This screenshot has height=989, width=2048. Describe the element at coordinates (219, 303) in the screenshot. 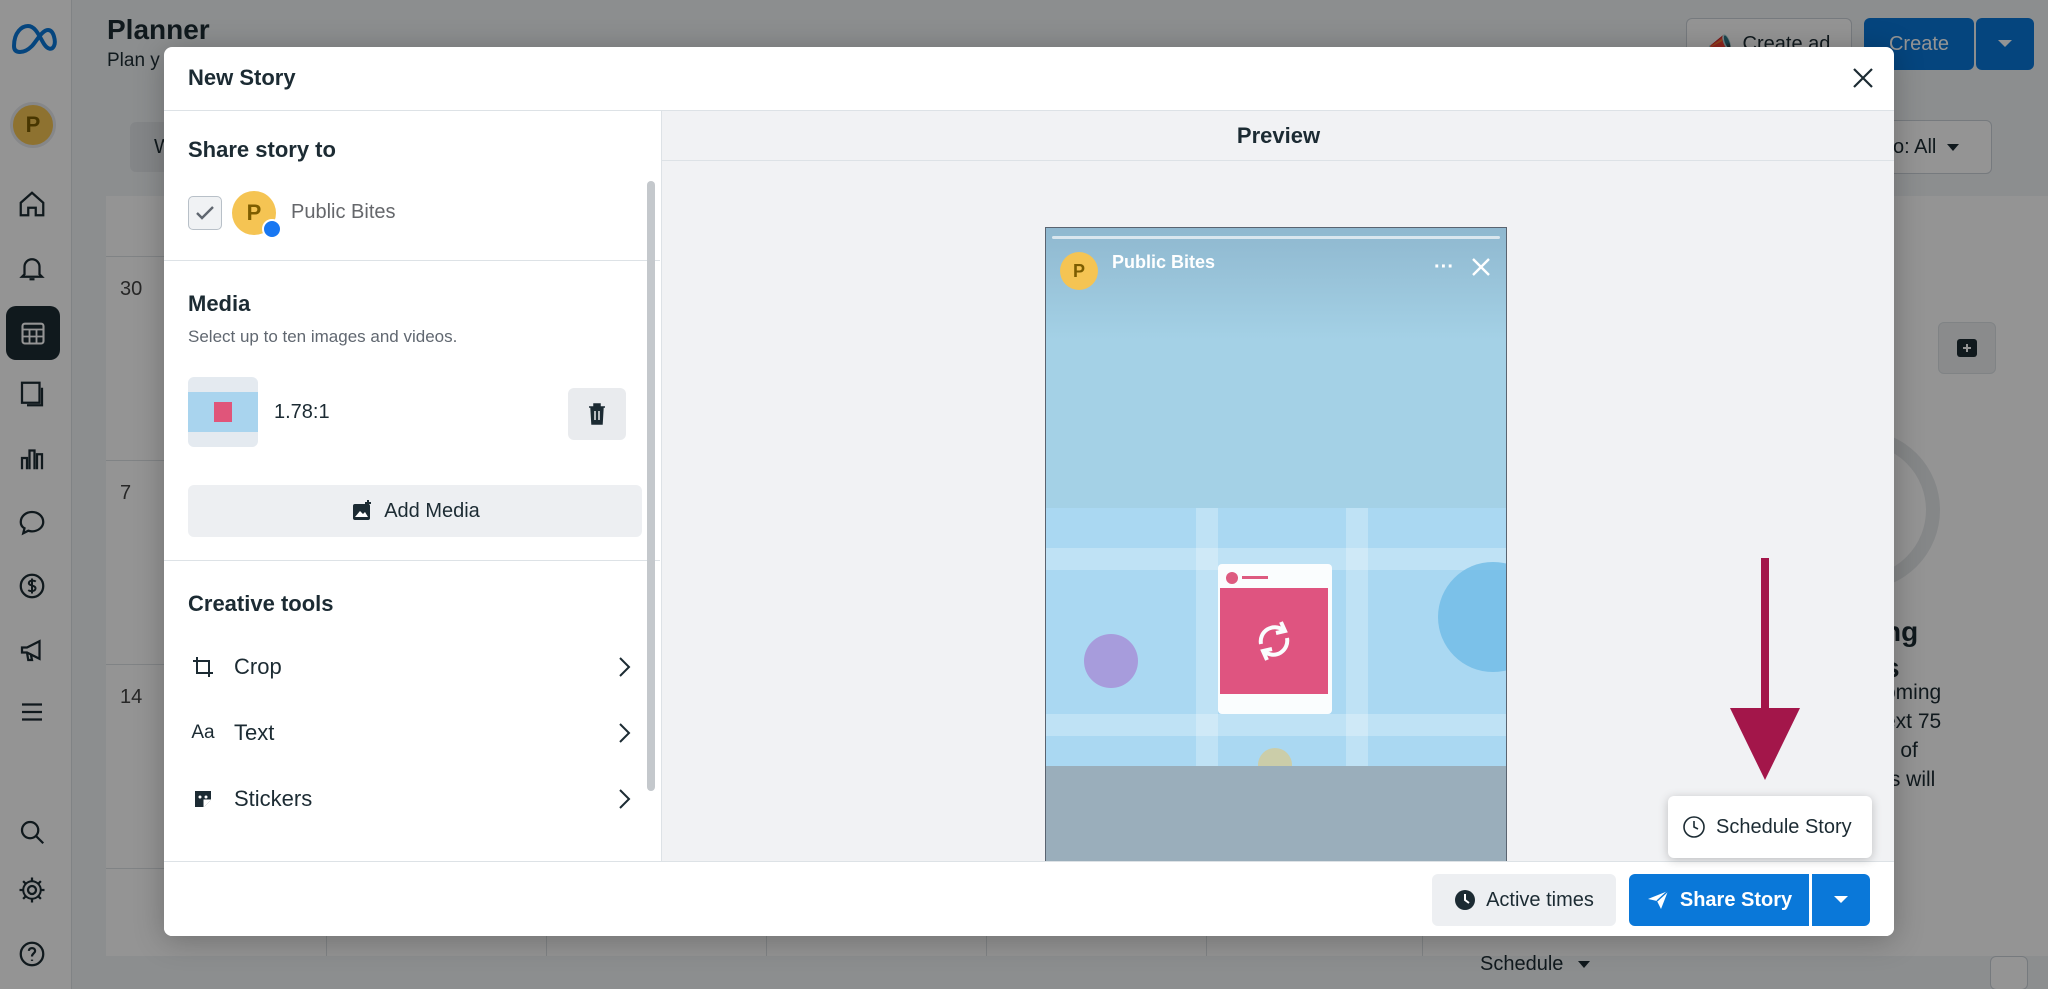

I see `section-title: Media` at that location.